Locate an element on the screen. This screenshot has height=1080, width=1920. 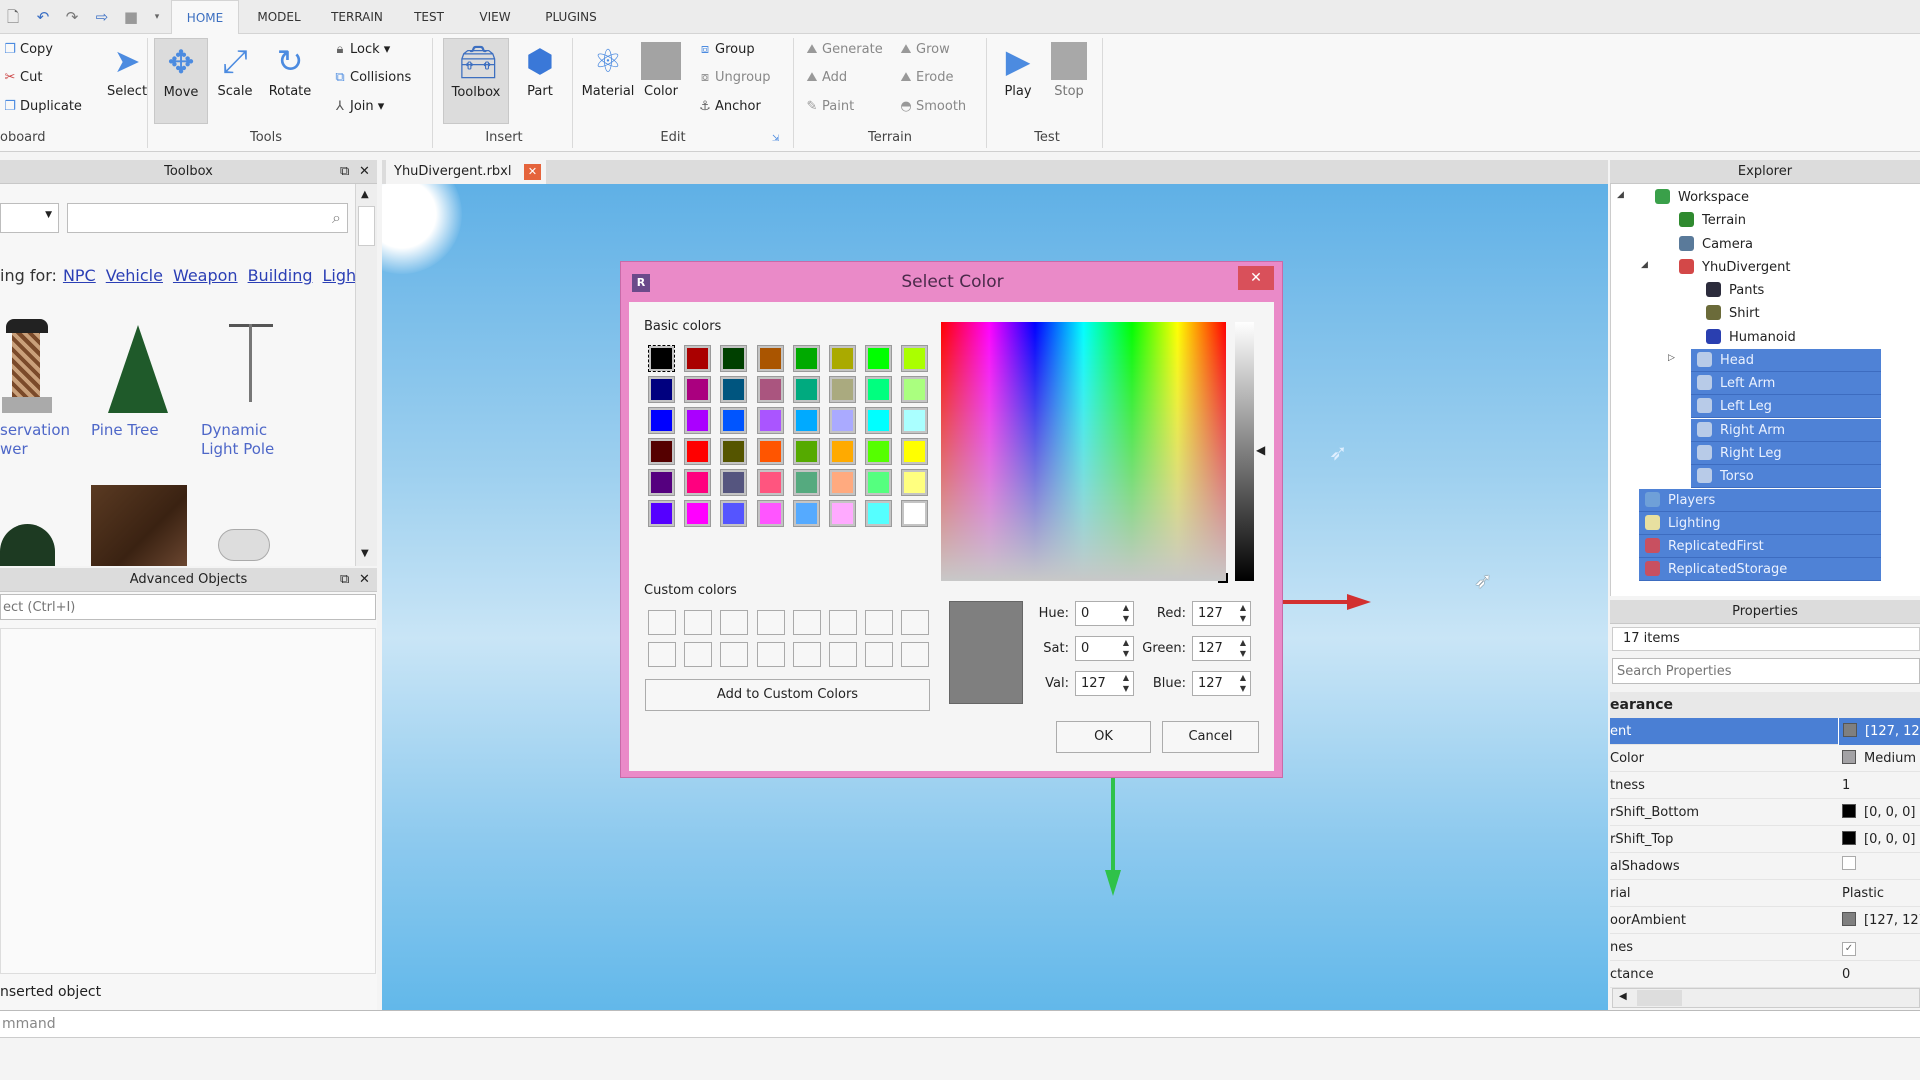
property-value: 1 is located at coordinates (1846, 785).